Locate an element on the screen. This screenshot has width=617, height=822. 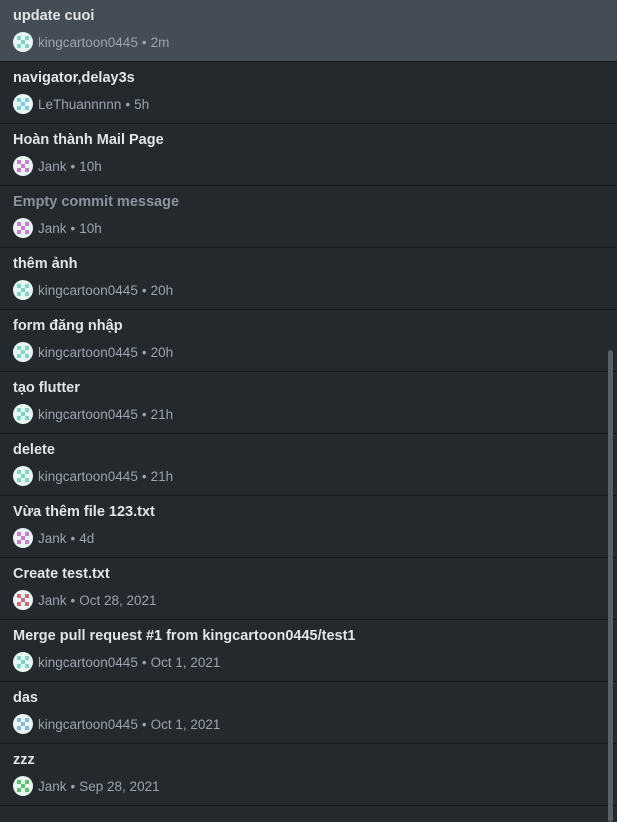
commit-row: tạo flutter kingcartoon0445 • 21h is located at coordinates (308, 403).